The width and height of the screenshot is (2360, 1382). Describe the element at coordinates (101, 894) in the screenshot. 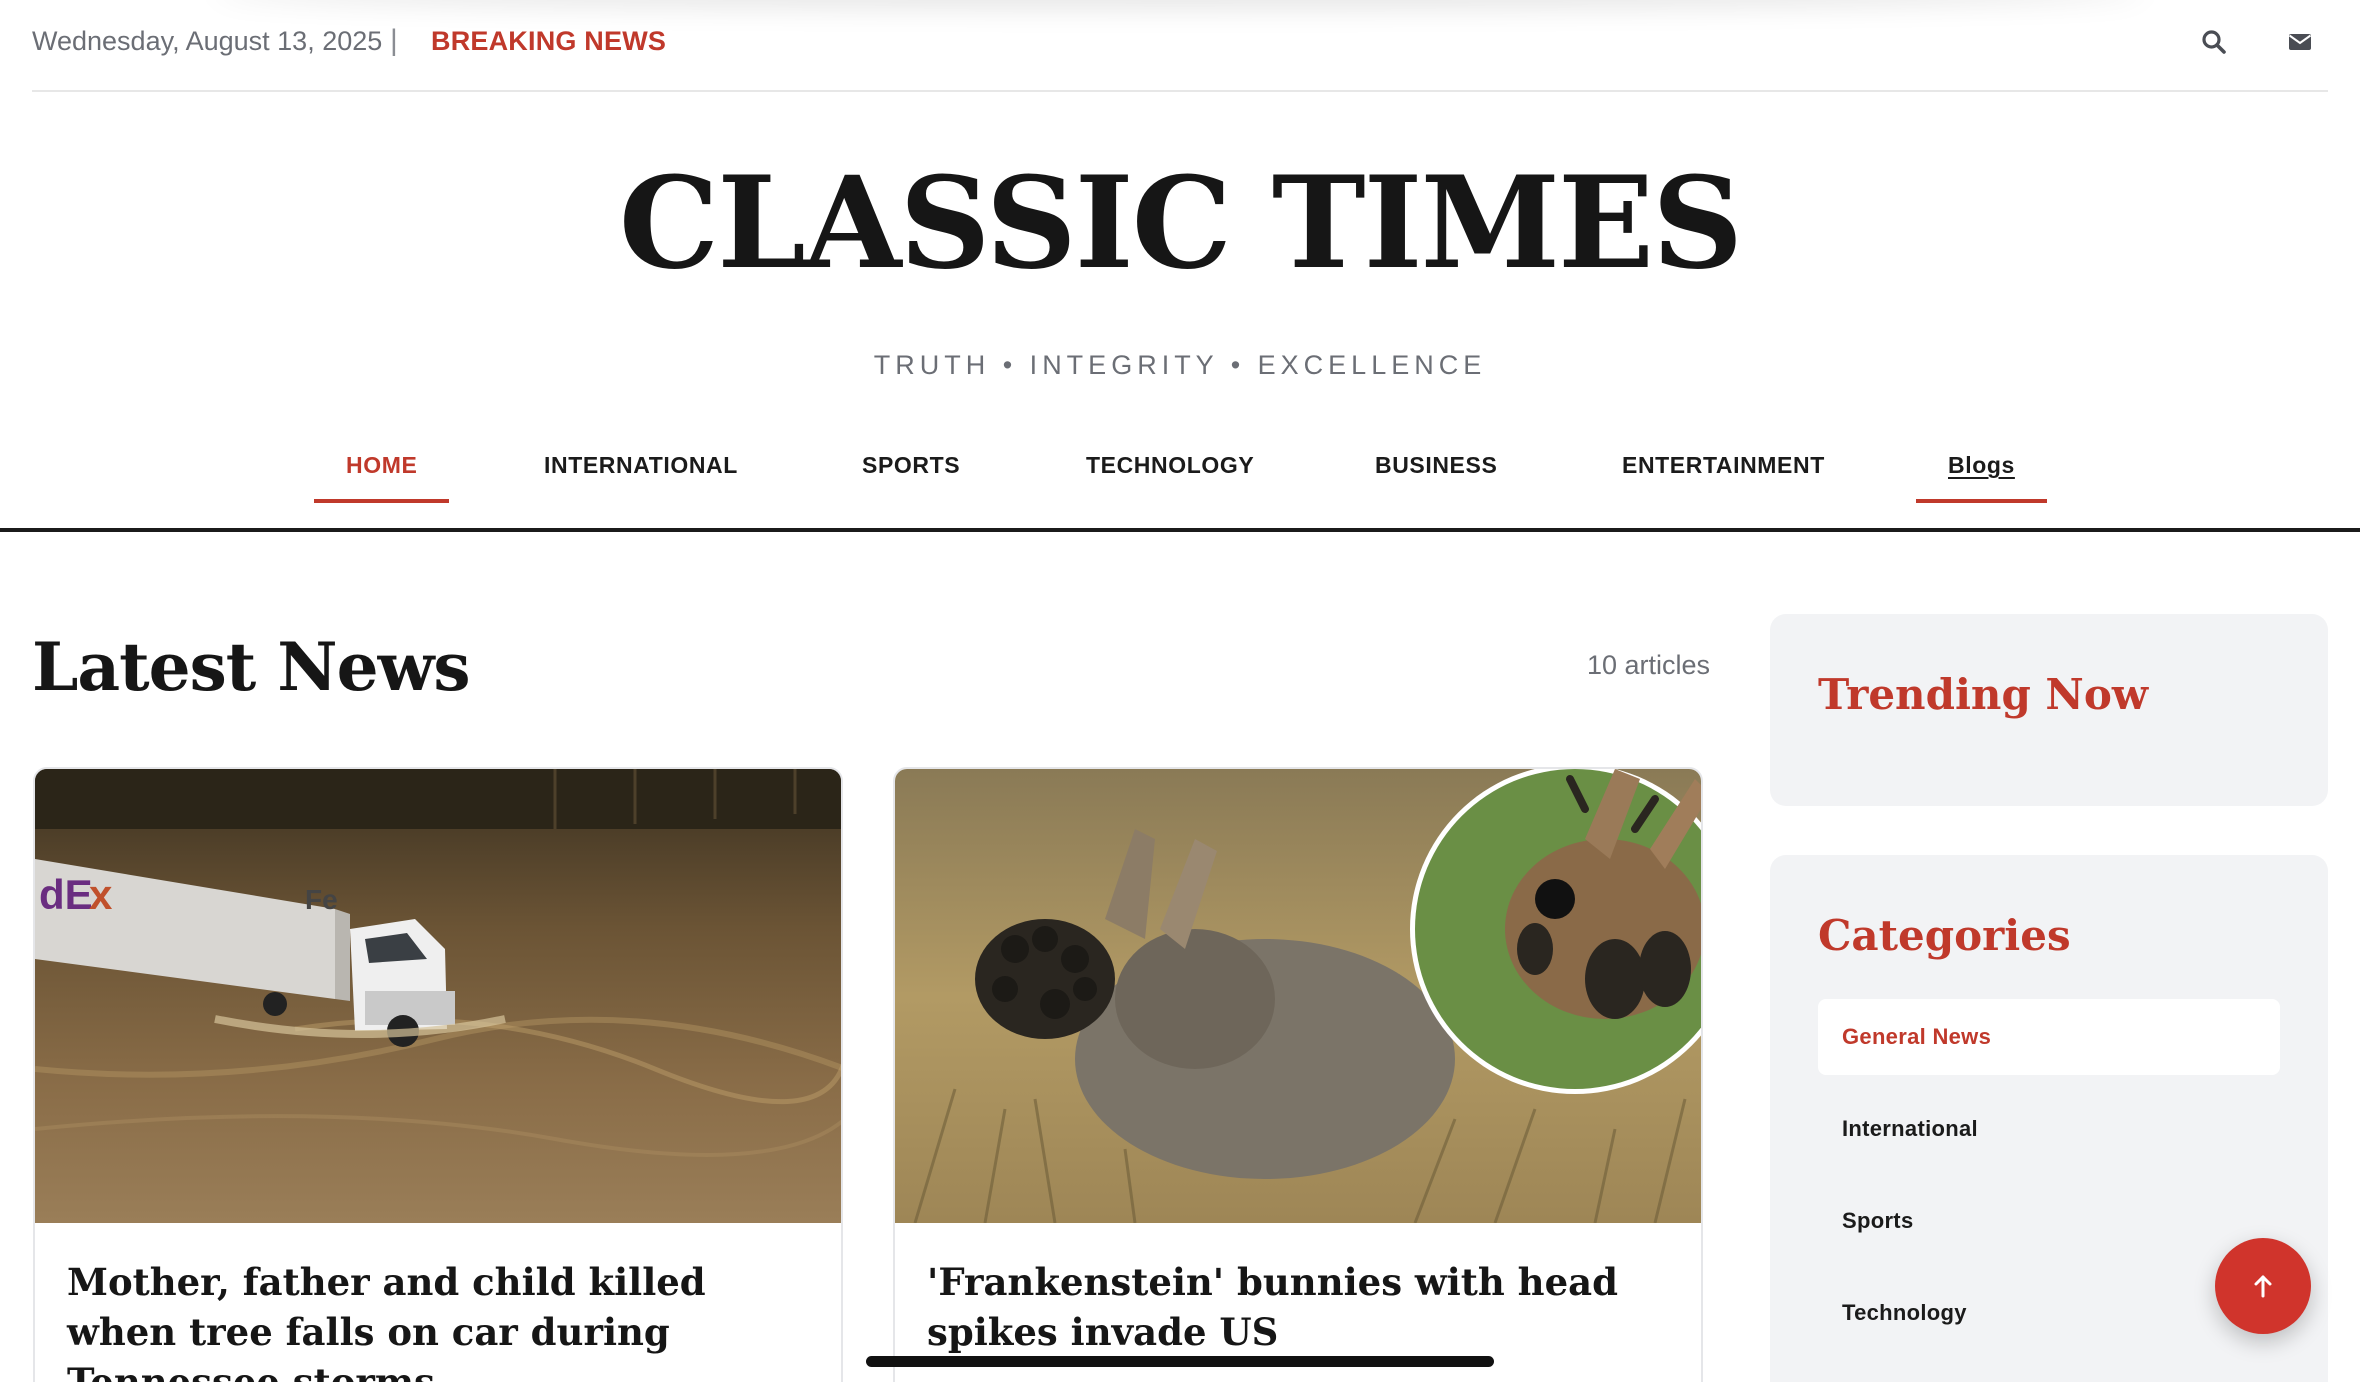

I see `svg-text: x` at that location.